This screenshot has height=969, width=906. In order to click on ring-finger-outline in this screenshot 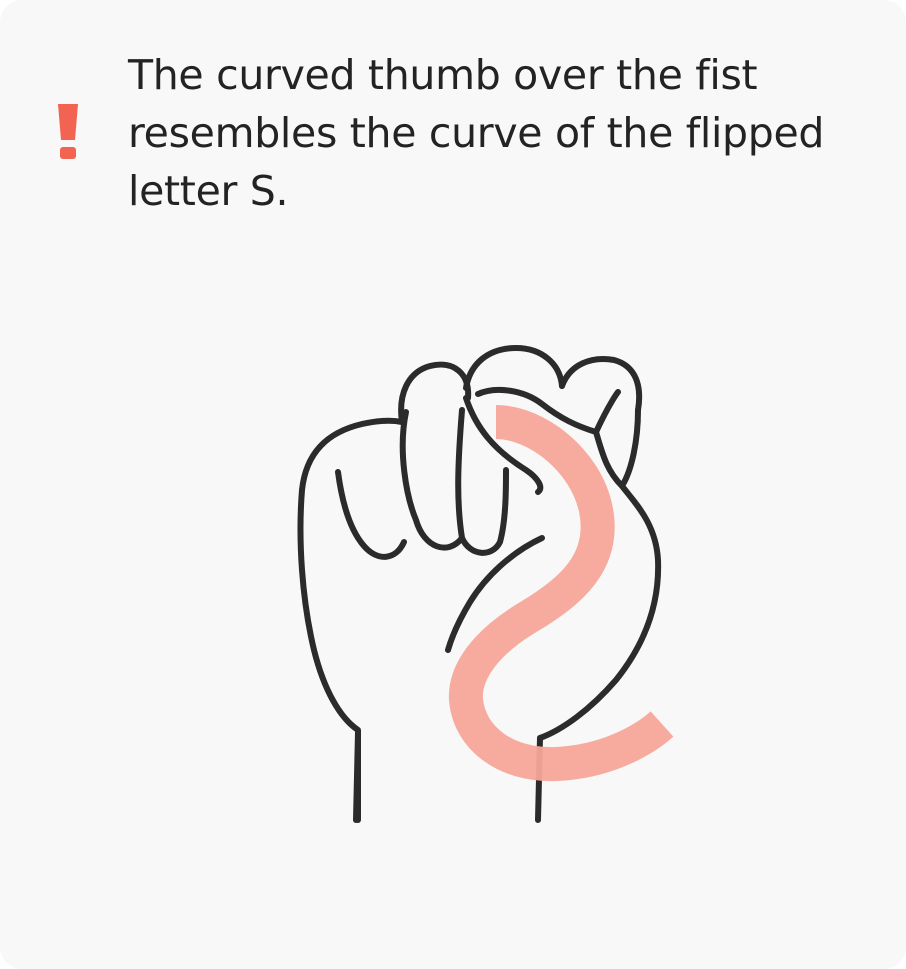, I will do `click(601, 384)`.